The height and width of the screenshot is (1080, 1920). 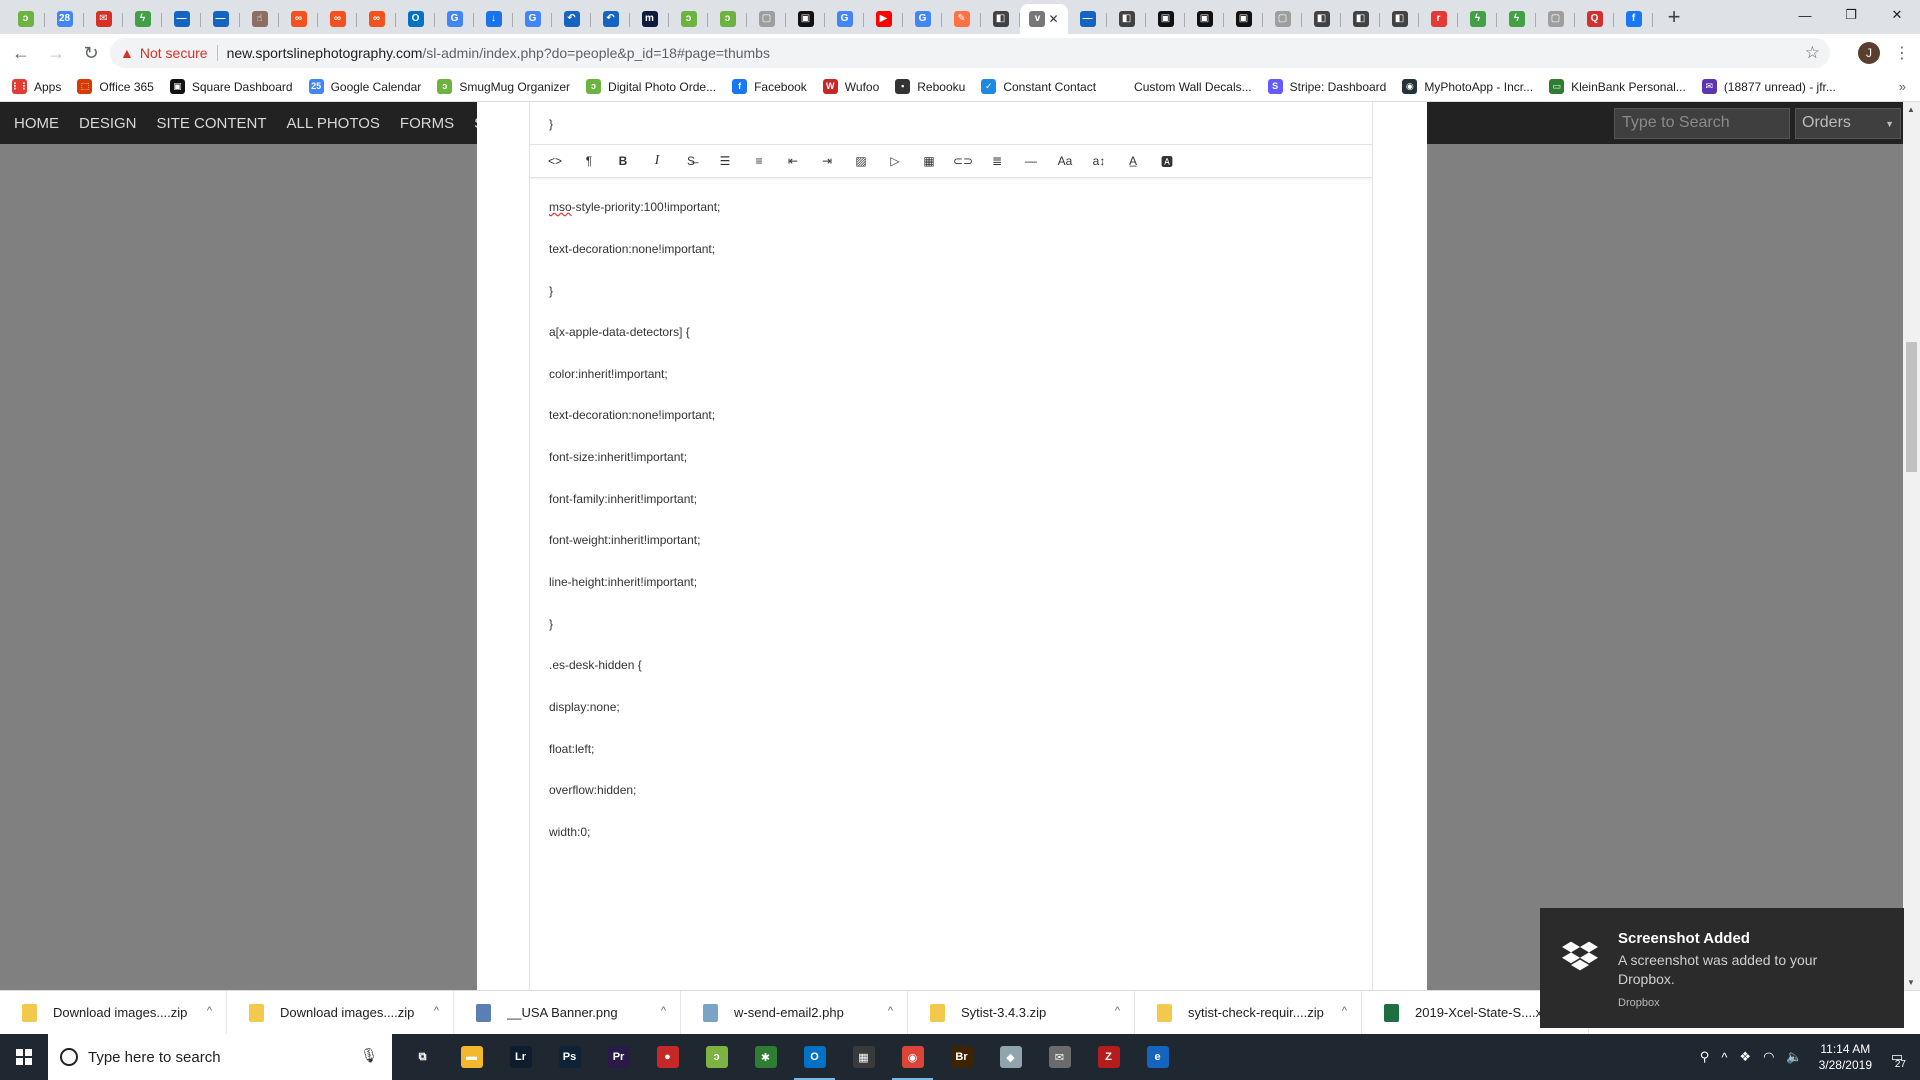 What do you see at coordinates (765, 1057) in the screenshot?
I see `taskbar-app: ✱` at bounding box center [765, 1057].